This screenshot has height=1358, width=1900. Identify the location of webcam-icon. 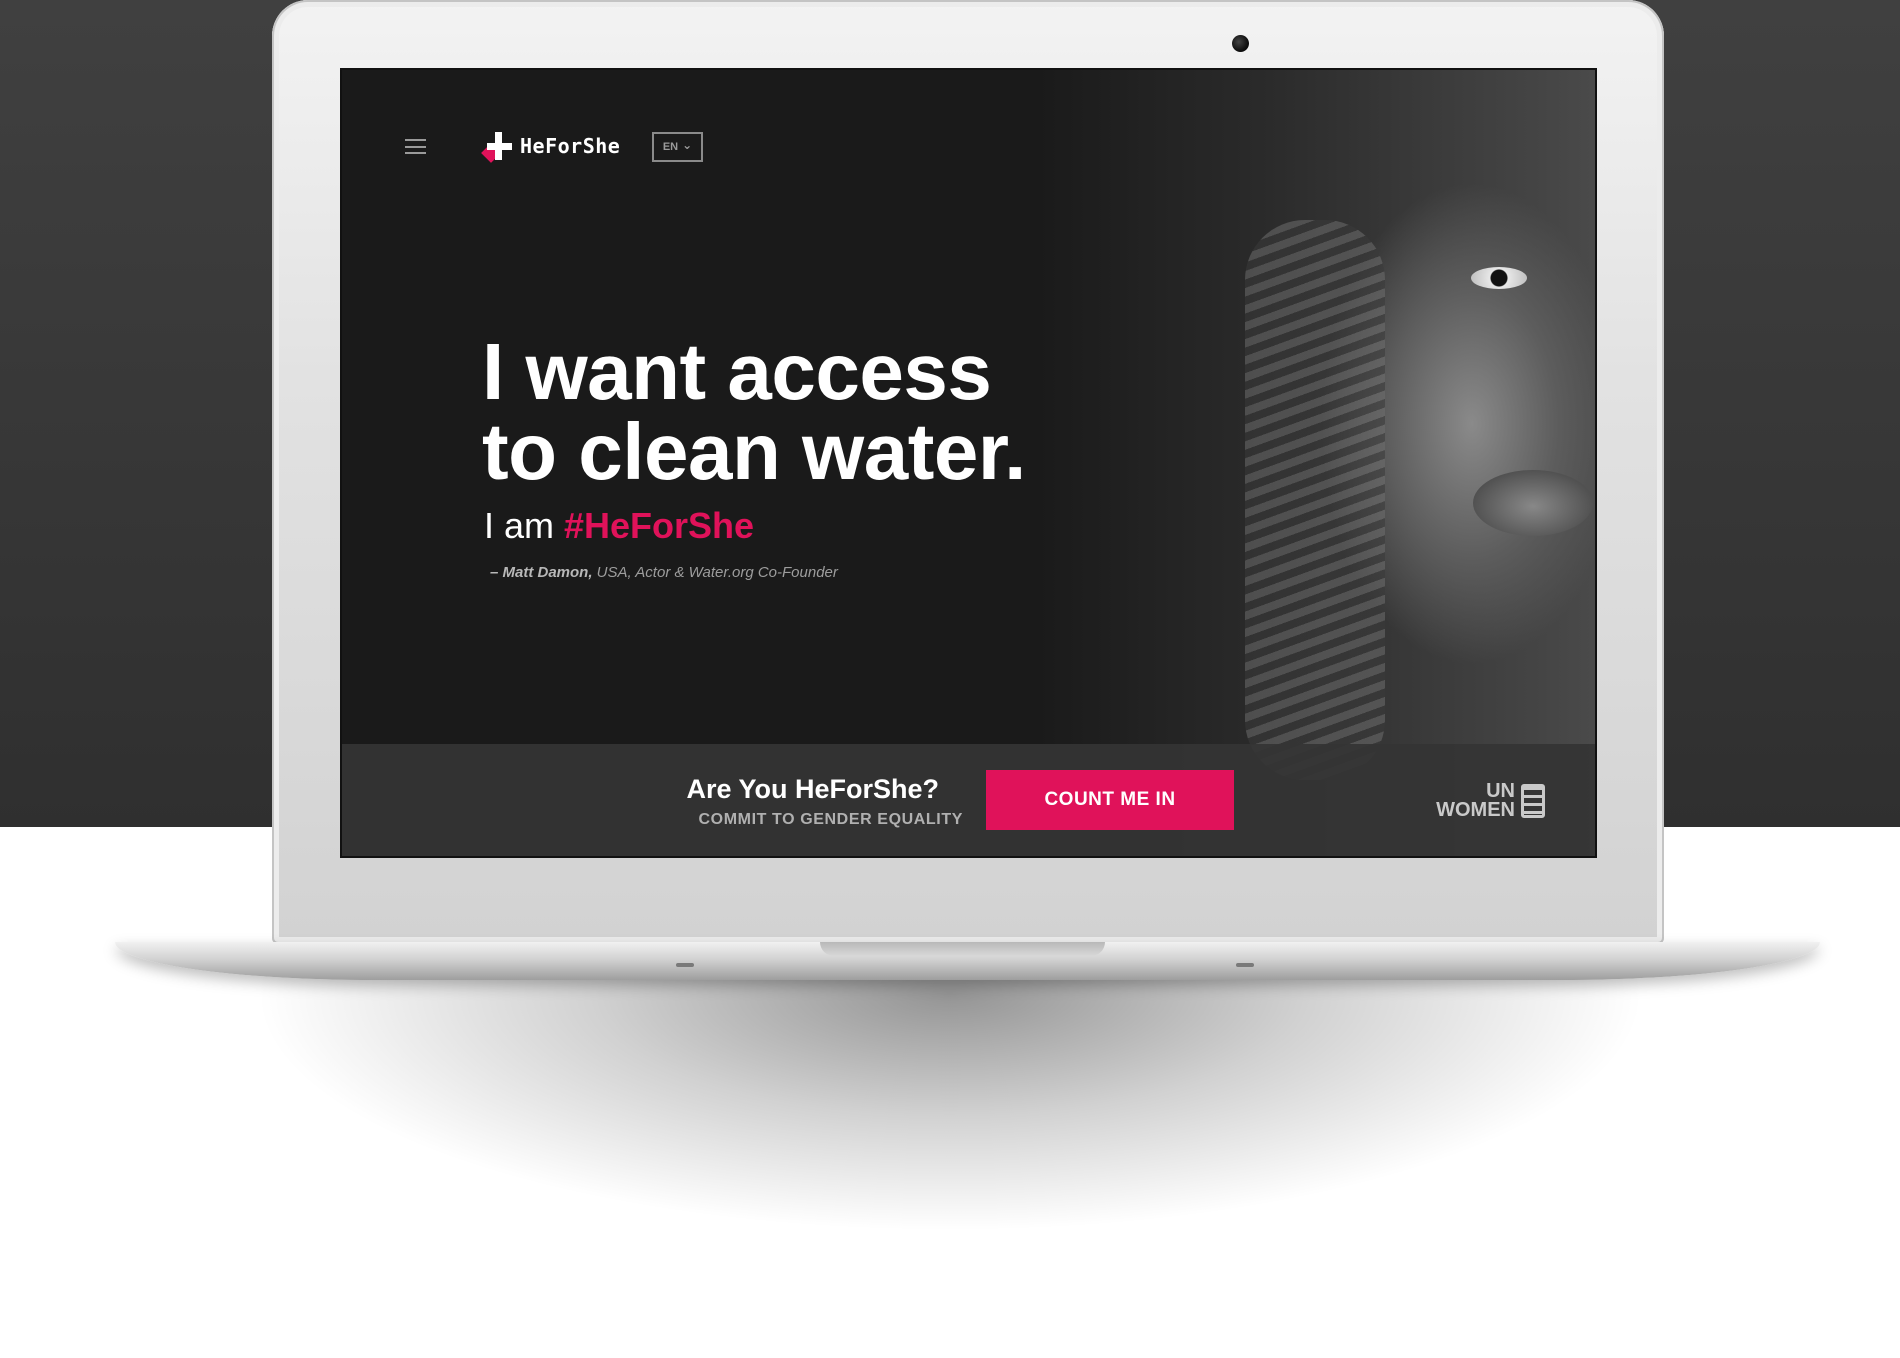
(1240, 43).